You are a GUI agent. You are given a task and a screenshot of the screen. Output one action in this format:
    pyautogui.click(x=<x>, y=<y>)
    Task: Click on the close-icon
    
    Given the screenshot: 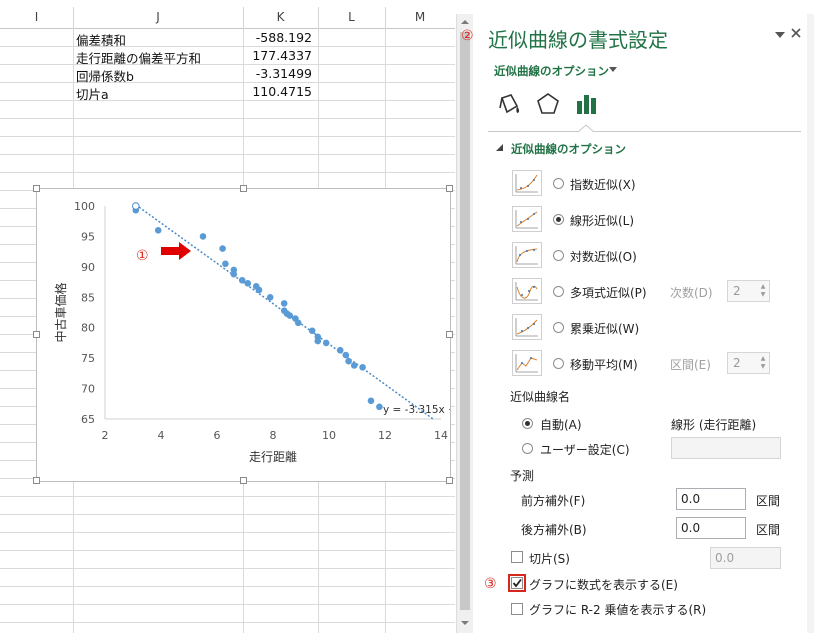 What is the action you would take?
    pyautogui.click(x=796, y=33)
    